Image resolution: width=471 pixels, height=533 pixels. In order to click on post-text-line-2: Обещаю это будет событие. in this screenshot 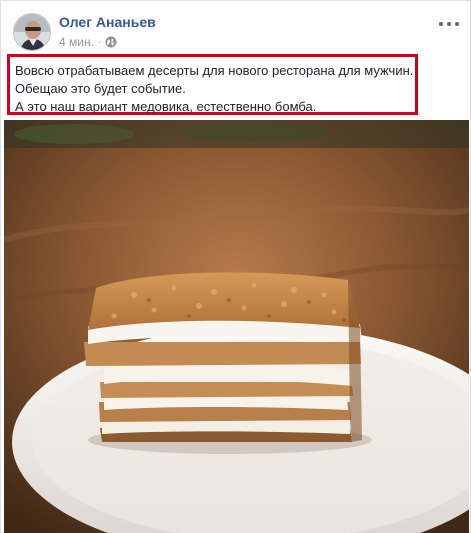, I will do `click(100, 88)`.